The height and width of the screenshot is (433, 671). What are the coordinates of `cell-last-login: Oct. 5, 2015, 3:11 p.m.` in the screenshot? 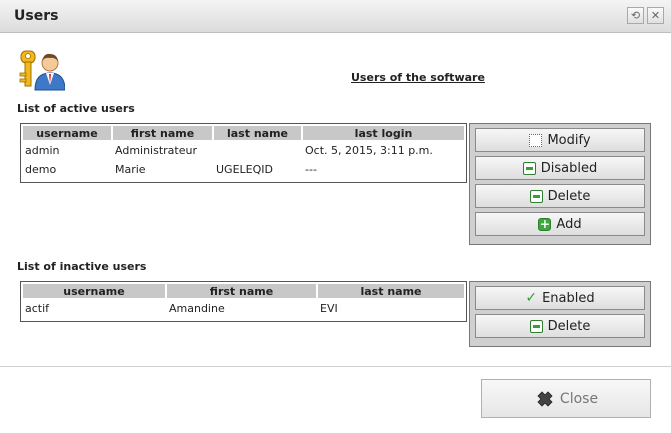 It's located at (369, 150).